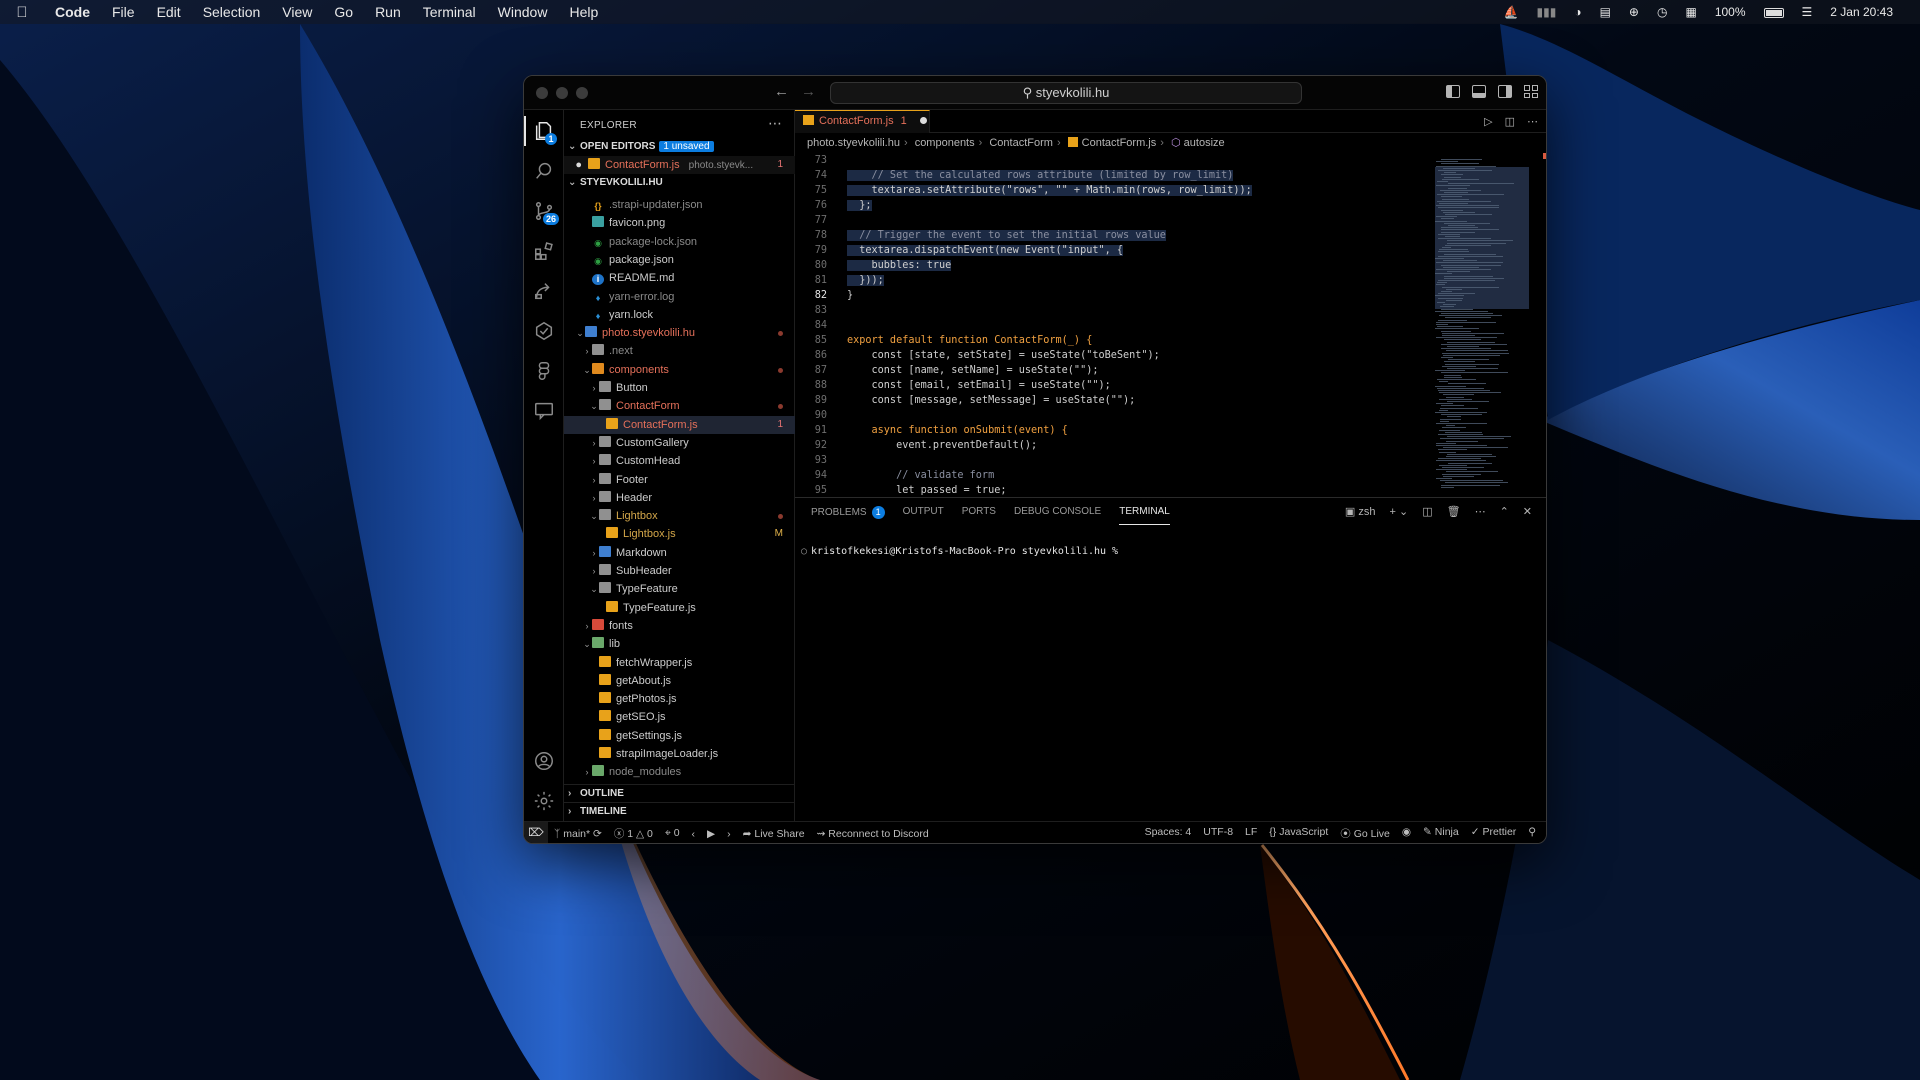 The image size is (1920, 1080). What do you see at coordinates (1110, 370) in the screenshot?
I see `code-line: 87 const [name, setName] = useState("");` at bounding box center [1110, 370].